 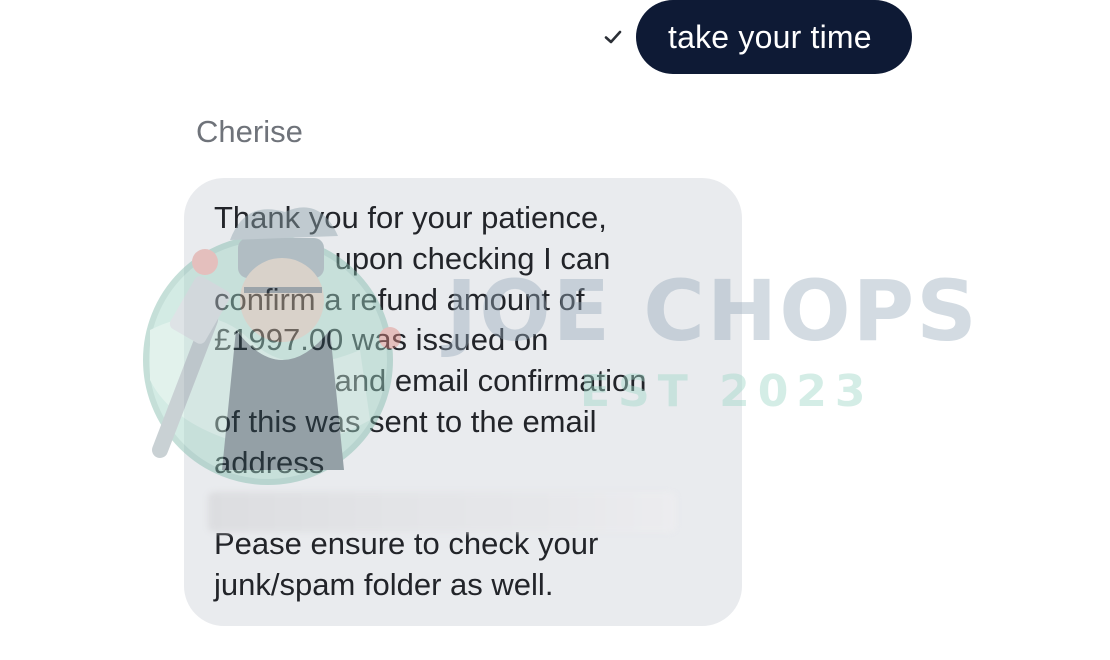 I want to click on message-line: address, so click(x=269, y=462).